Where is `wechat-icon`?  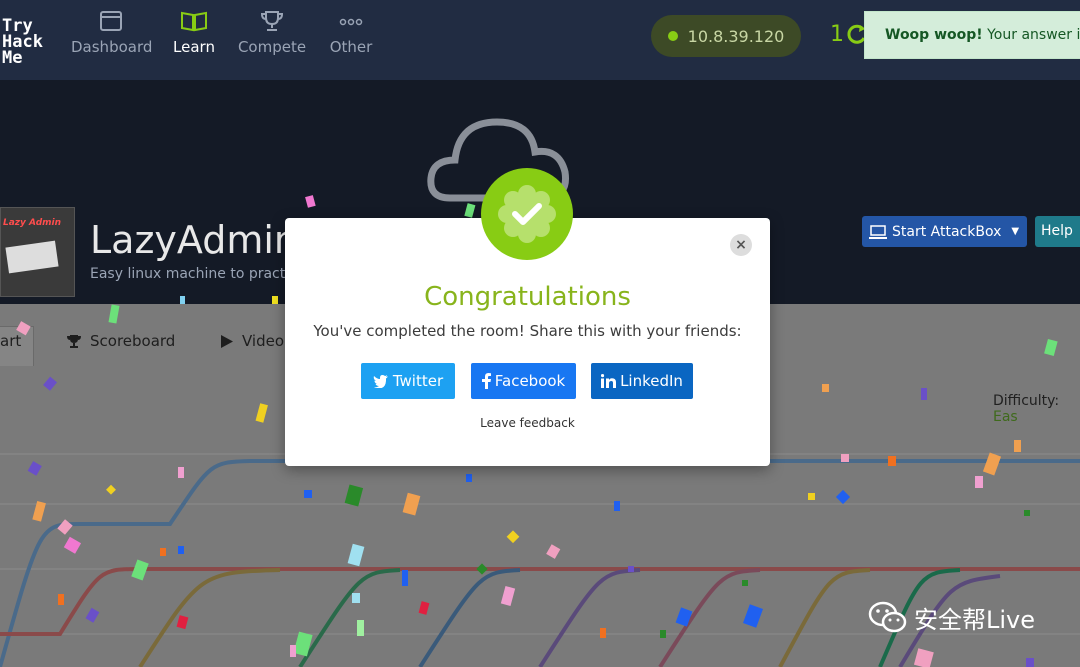 wechat-icon is located at coordinates (887, 616).